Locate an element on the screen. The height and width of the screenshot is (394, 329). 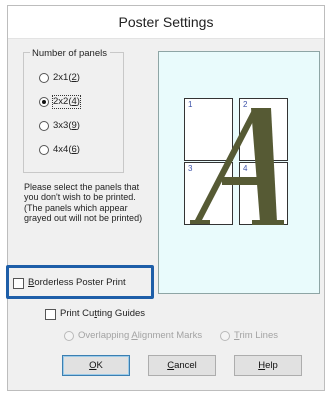
radio-2x2: 2x2(4) is located at coordinates (60, 102).